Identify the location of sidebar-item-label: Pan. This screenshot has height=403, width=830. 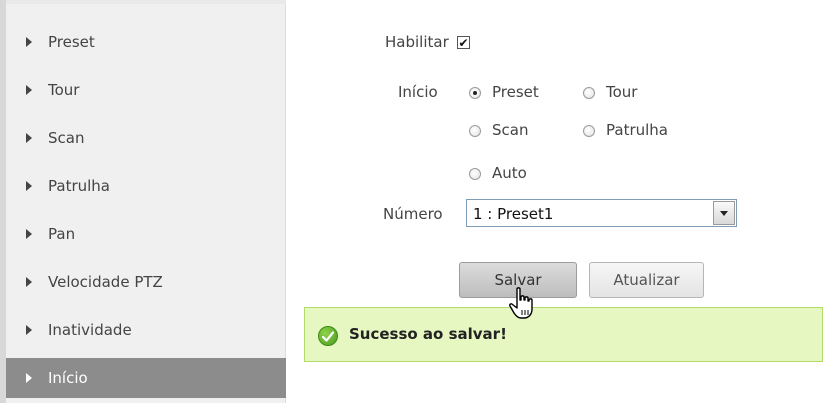
(62, 234).